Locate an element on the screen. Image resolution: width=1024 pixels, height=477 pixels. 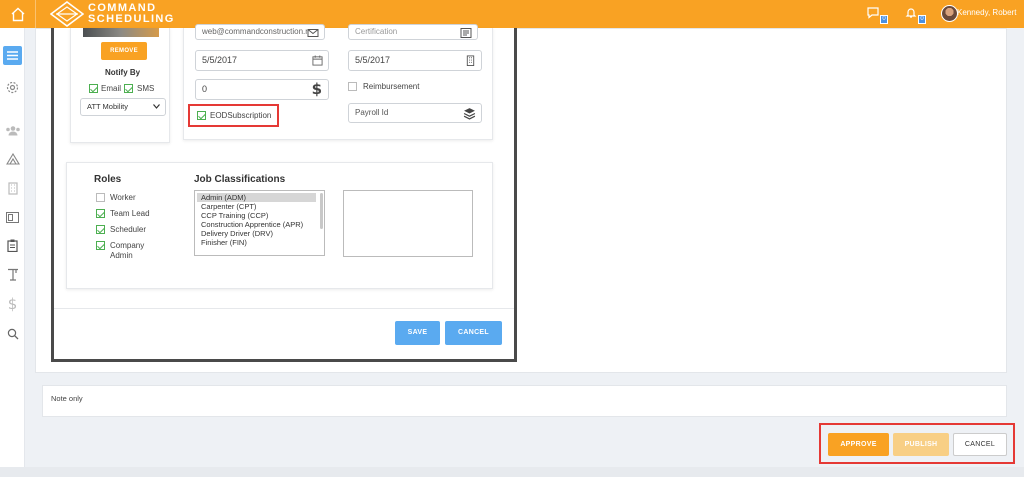
save-button: SAVE is located at coordinates (417, 333).